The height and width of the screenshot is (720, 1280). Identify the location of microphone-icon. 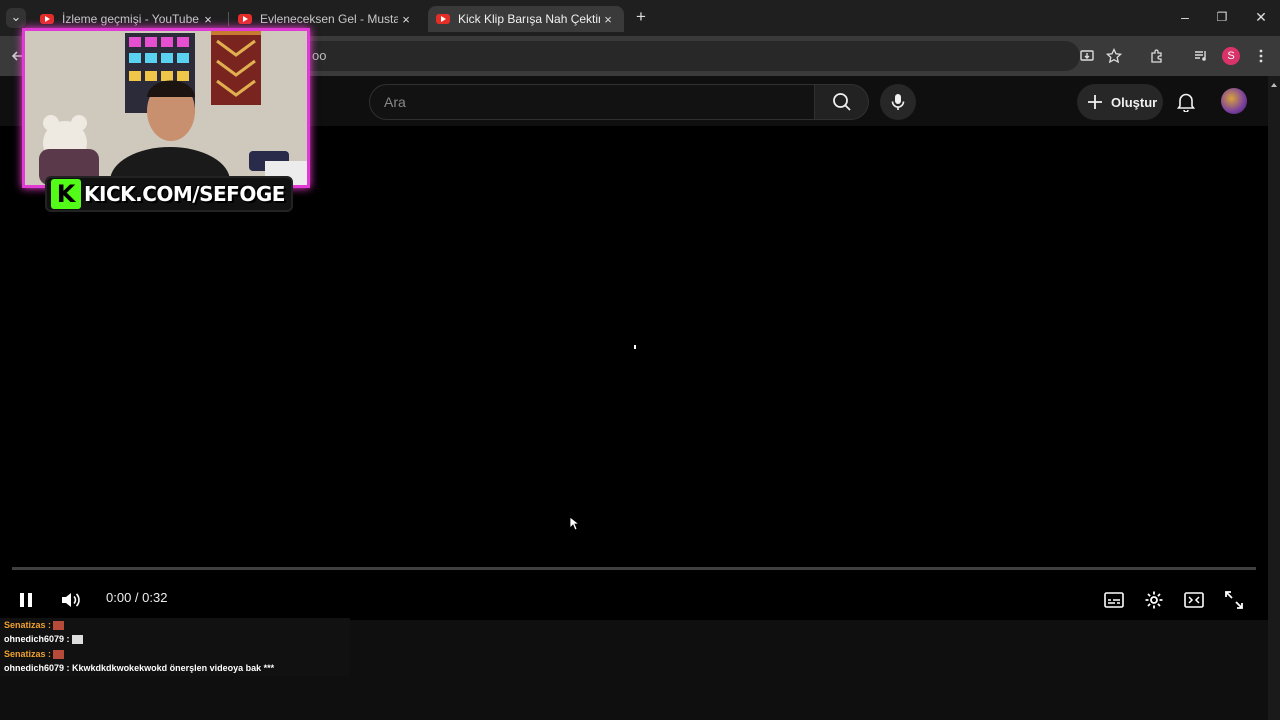
(898, 102).